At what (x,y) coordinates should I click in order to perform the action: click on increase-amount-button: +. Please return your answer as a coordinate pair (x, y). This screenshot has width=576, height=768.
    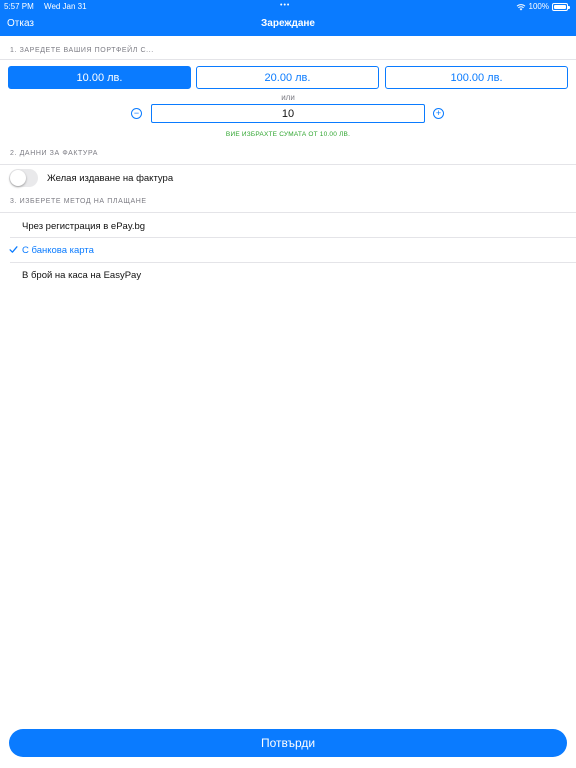
    Looking at the image, I should click on (438, 113).